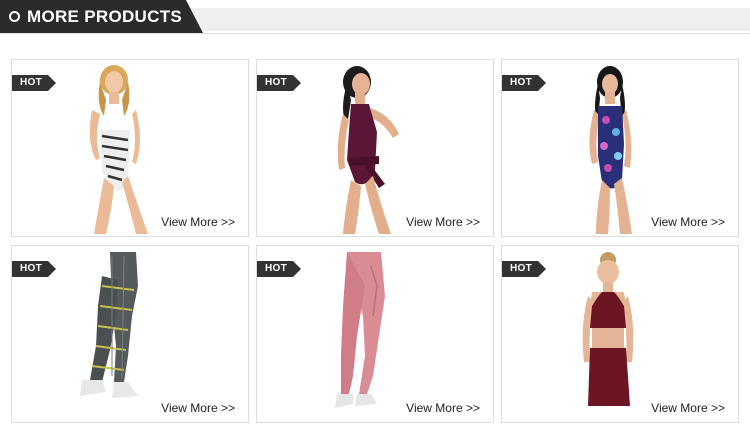  I want to click on header-tab: MORE PRODUCTS, so click(101, 16).